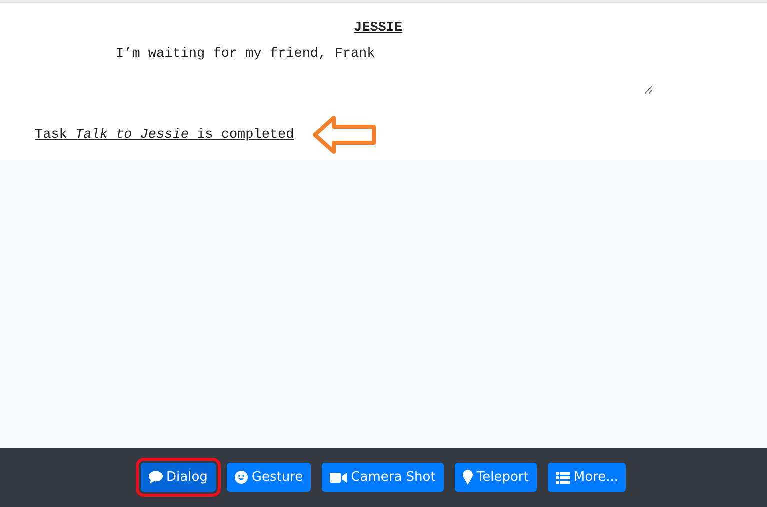 This screenshot has height=507, width=767. Describe the element at coordinates (269, 477) in the screenshot. I see `toolbar-button: Gesture` at that location.